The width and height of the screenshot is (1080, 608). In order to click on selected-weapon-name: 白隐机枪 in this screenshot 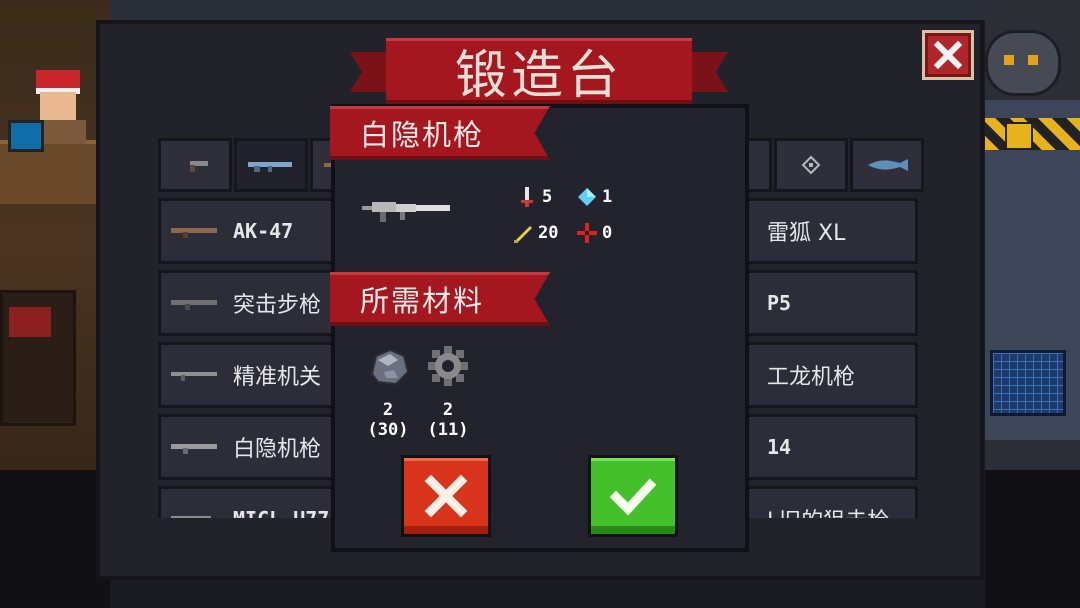, I will do `click(422, 134)`.